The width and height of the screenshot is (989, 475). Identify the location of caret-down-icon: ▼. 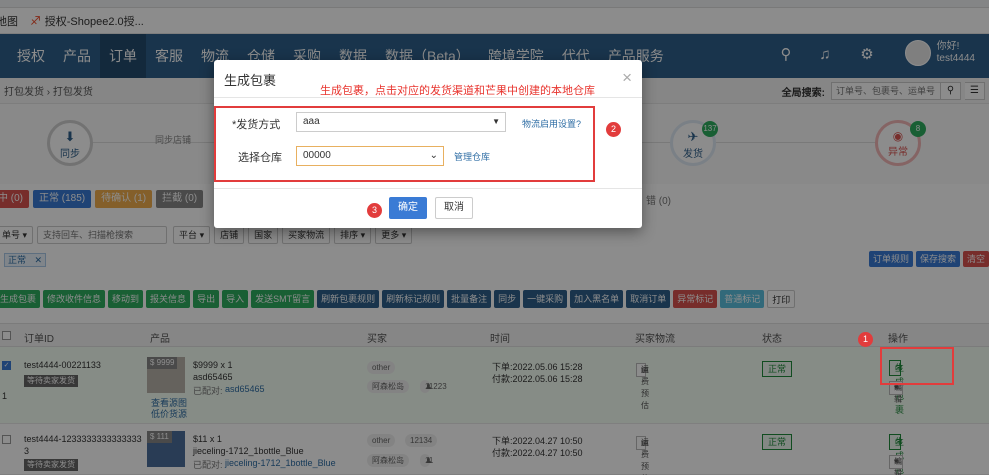
(496, 121).